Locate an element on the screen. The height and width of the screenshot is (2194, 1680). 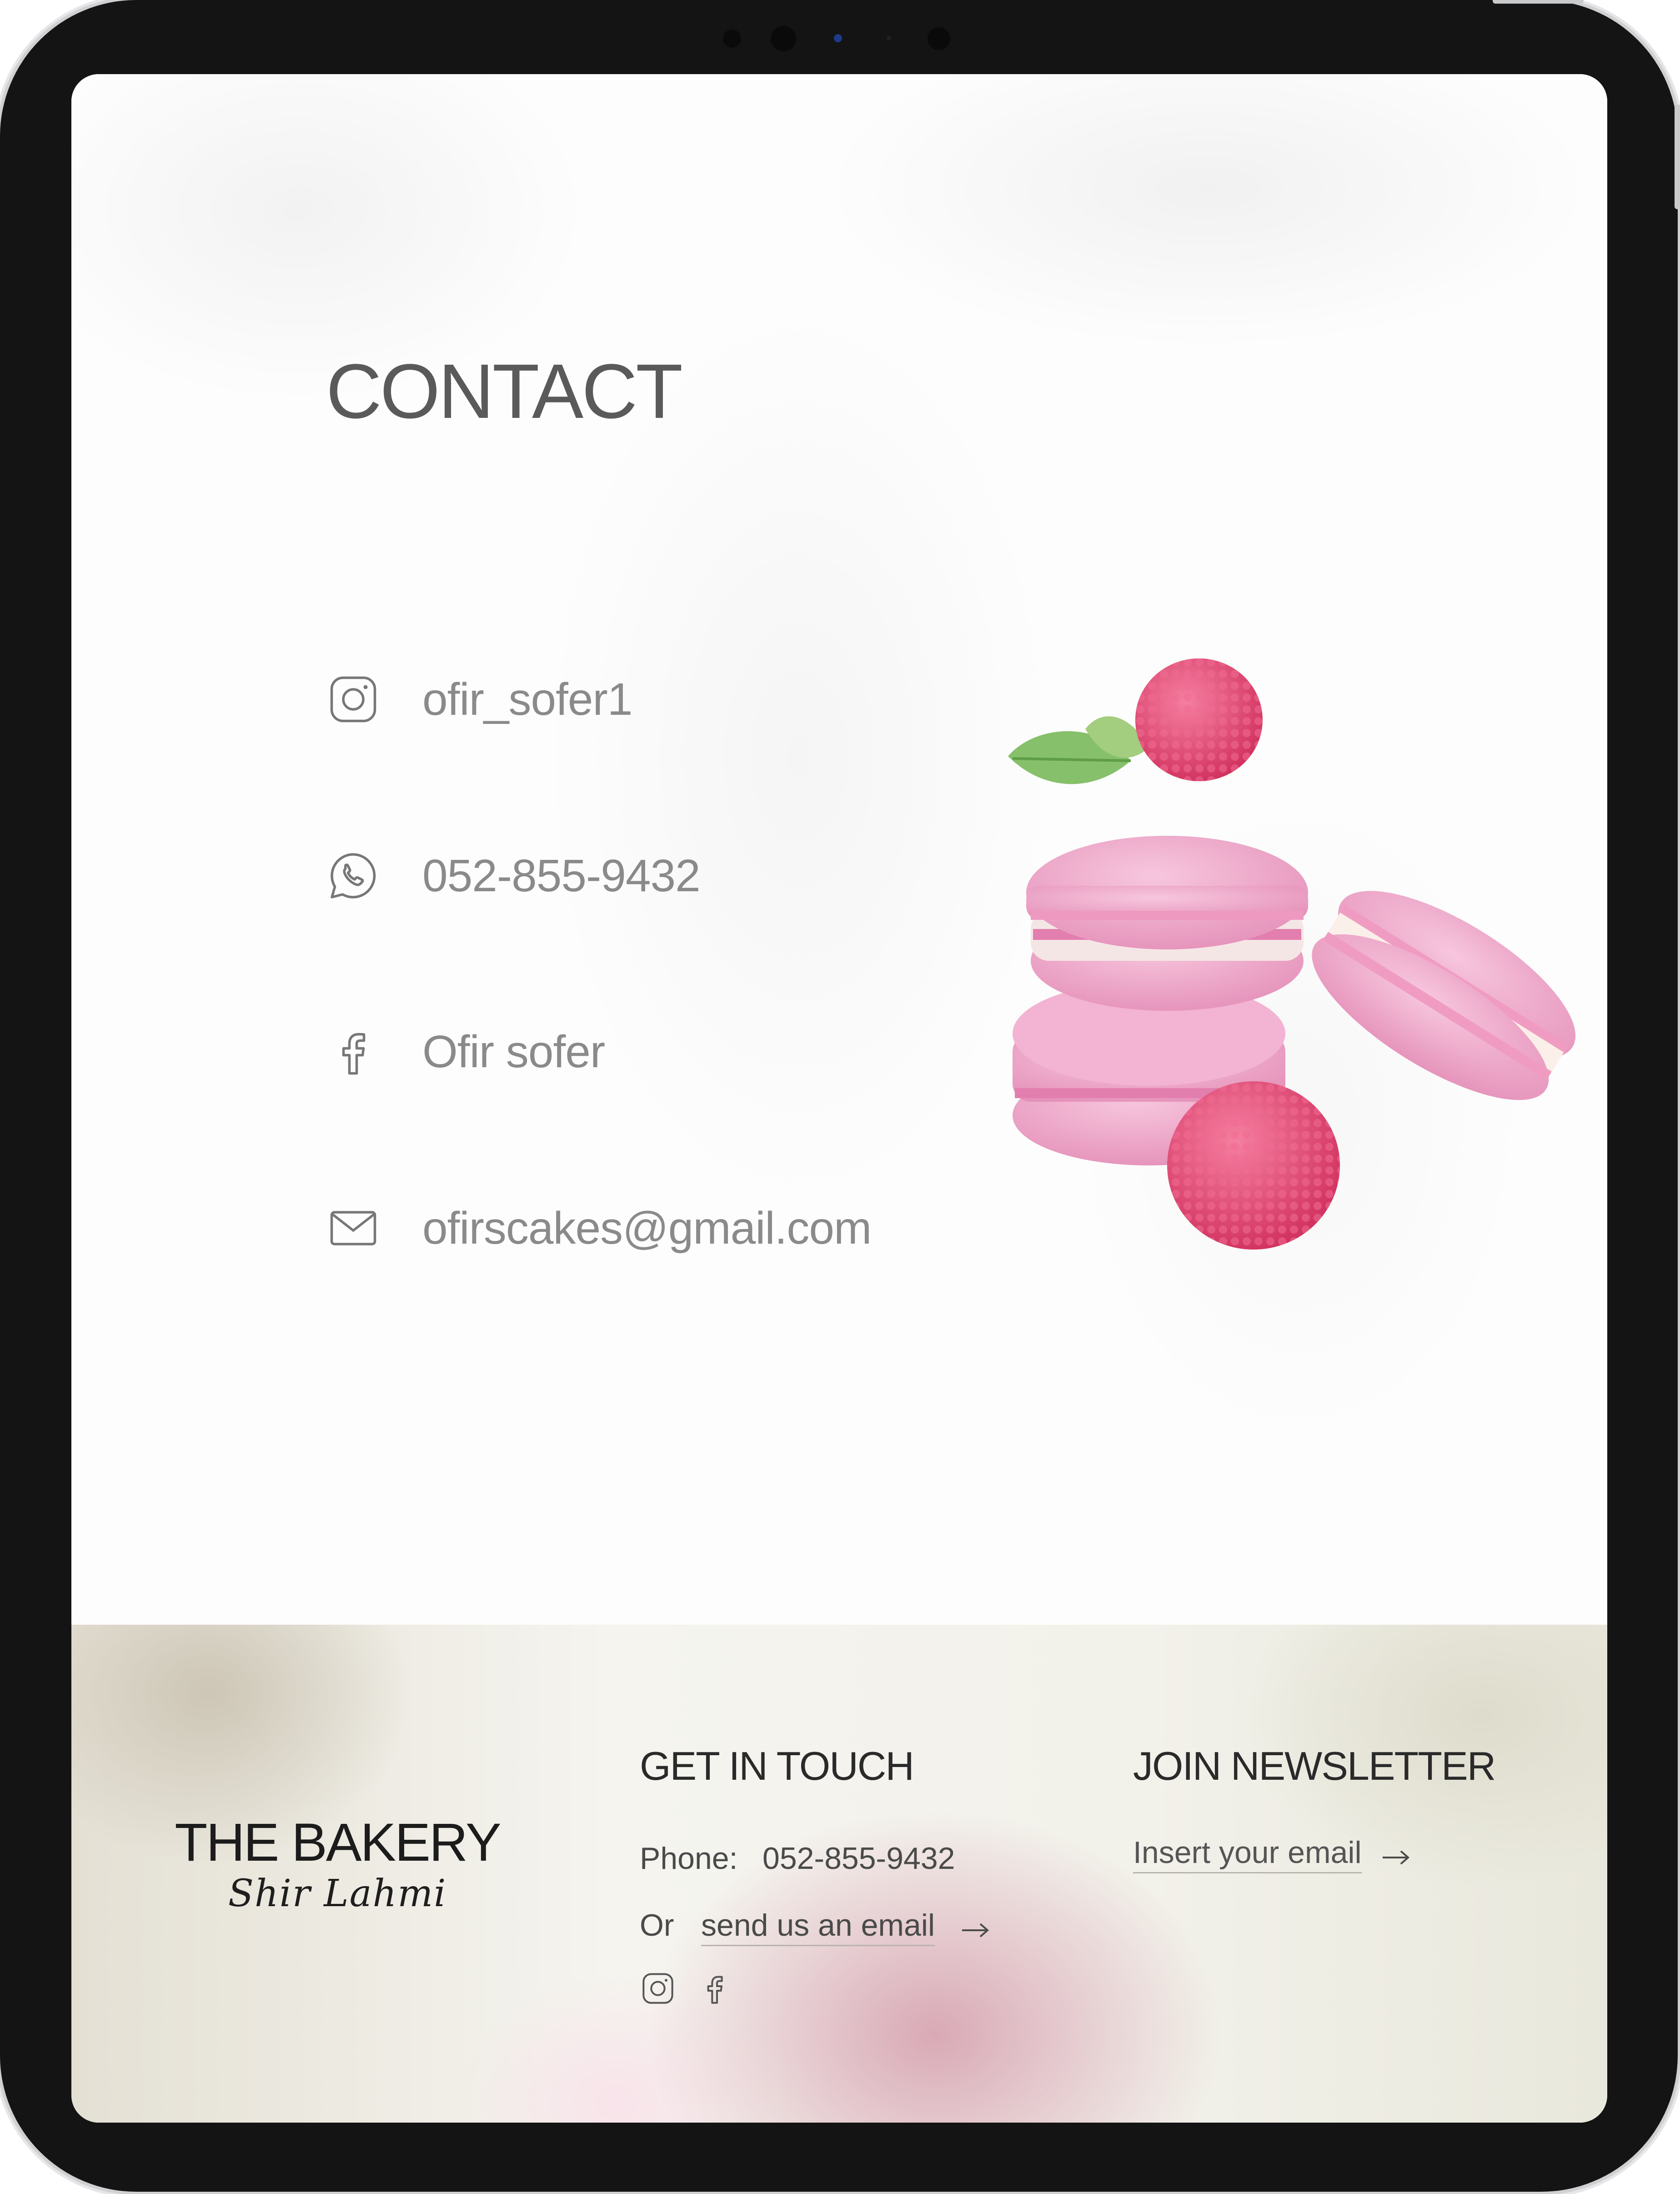
facebook-name: Ofir sofer is located at coordinates (513, 1052).